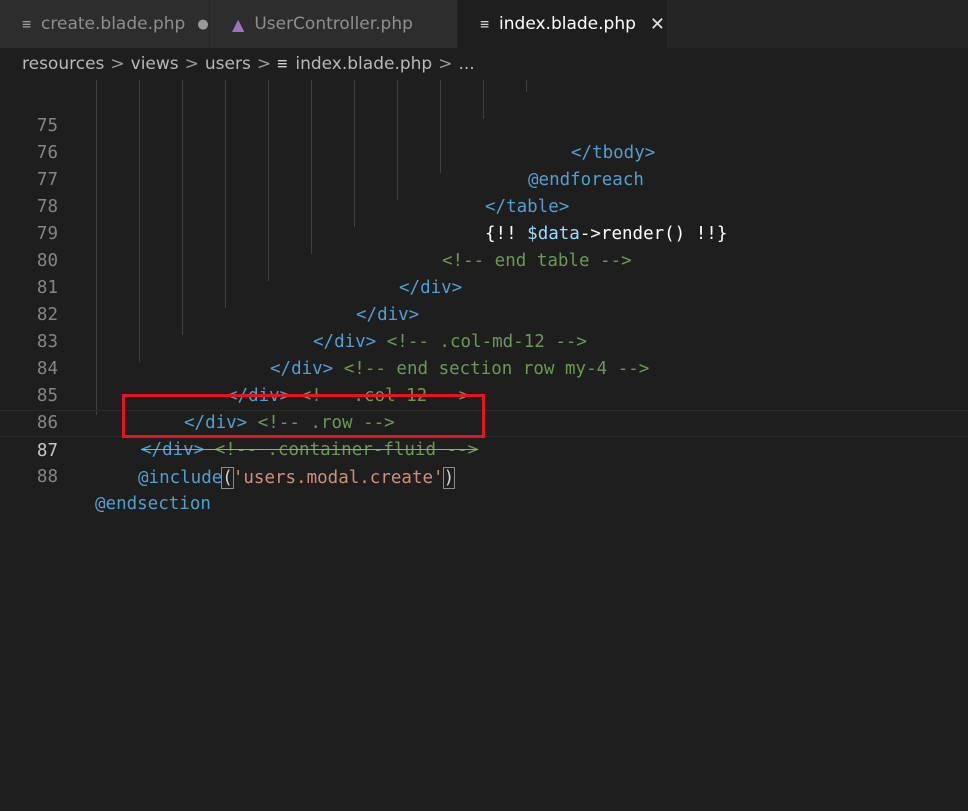  I want to click on code-line: 78 {!! $data->render() !!}, so click(484, 205).